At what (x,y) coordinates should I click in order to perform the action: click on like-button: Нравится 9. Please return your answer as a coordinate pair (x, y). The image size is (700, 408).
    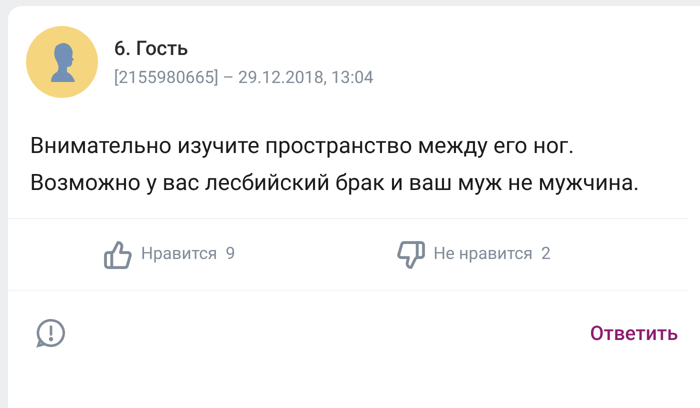
    Looking at the image, I should click on (249, 255).